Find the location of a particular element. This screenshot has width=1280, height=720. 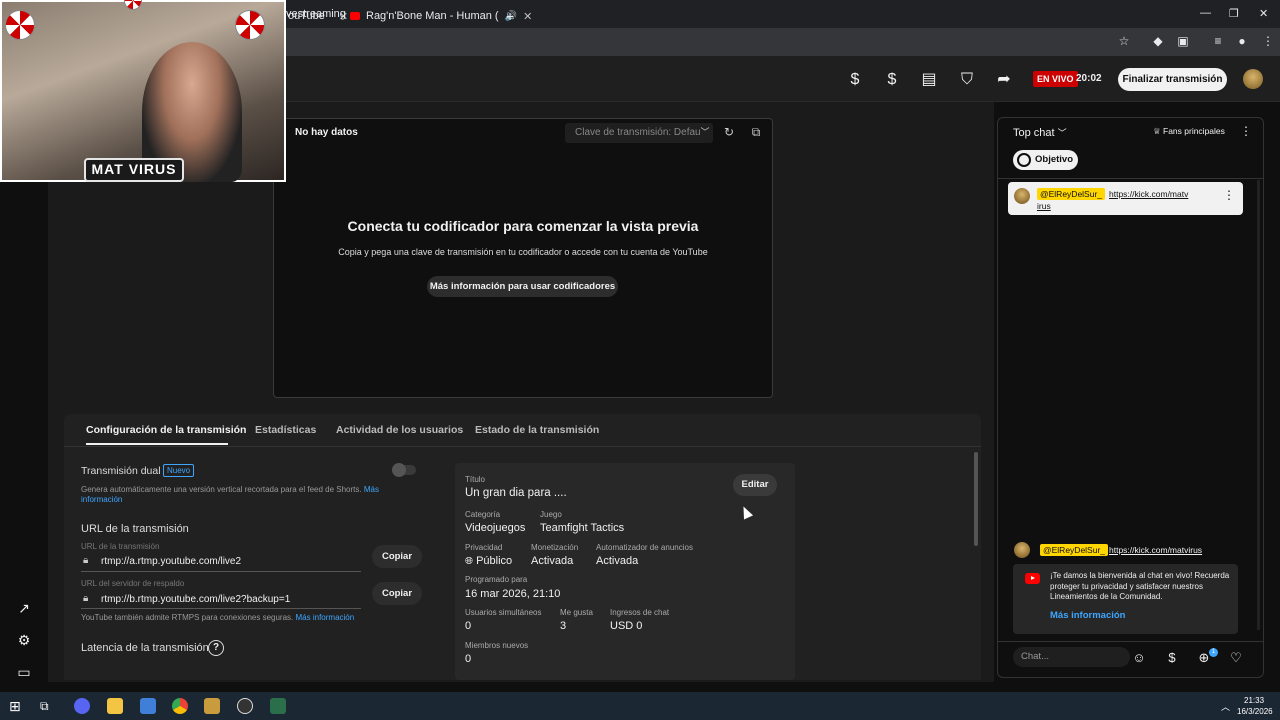

app-icon is located at coordinates (278, 706).